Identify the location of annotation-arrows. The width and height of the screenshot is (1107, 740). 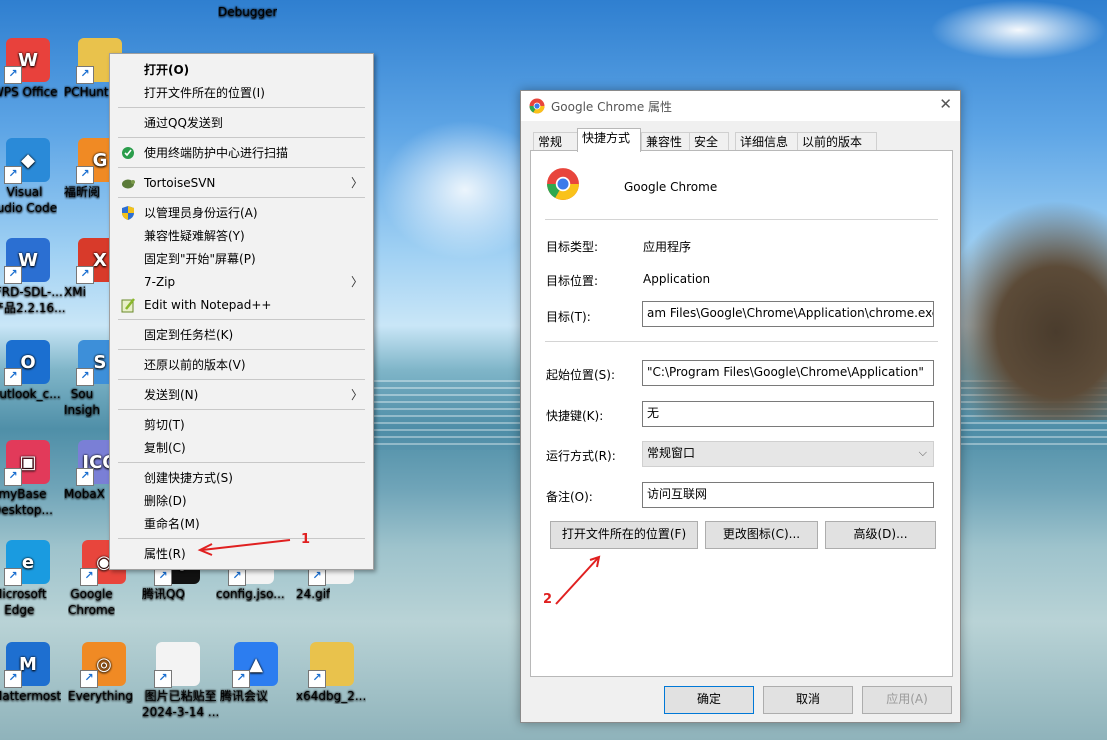
(399, 572).